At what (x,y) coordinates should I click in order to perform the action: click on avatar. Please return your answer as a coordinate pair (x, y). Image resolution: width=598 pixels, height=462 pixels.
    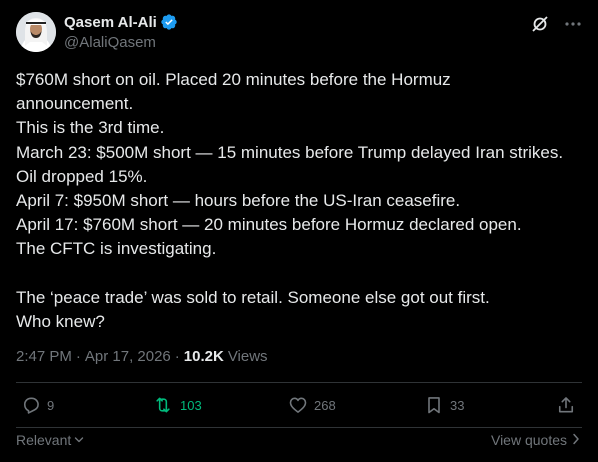
    Looking at the image, I should click on (36, 32).